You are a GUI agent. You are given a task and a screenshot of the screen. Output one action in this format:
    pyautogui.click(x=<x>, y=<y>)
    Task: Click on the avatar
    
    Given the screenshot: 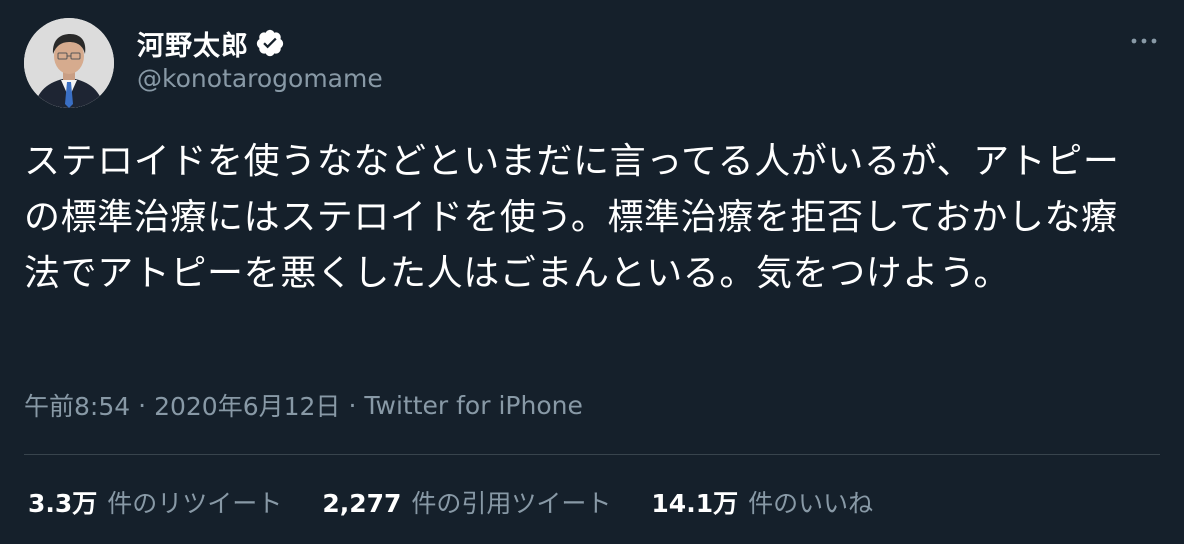 What is the action you would take?
    pyautogui.click(x=69, y=63)
    